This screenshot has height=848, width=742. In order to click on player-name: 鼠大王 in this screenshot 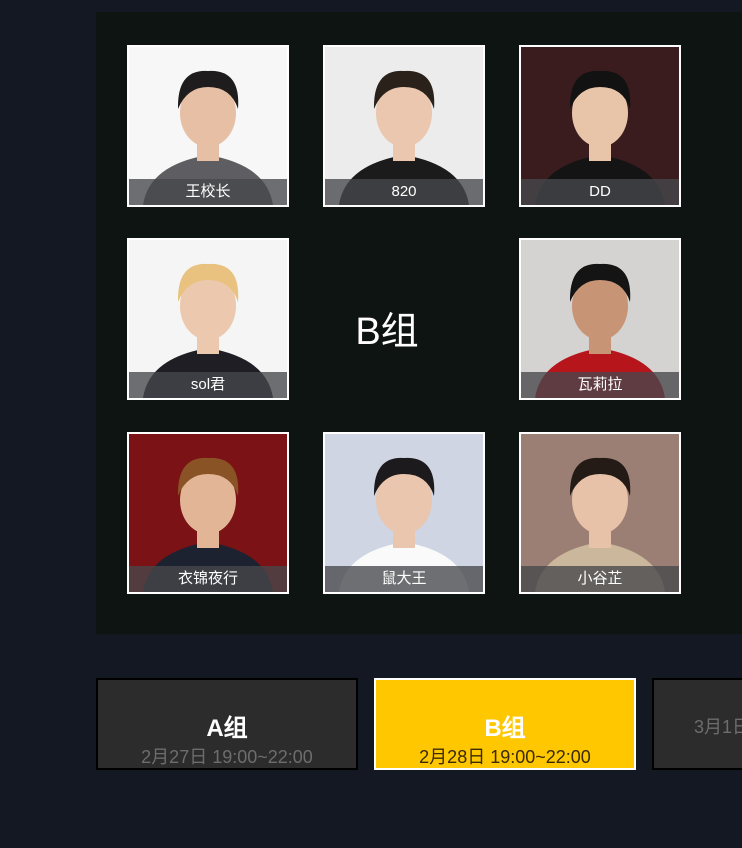, I will do `click(404, 579)`.